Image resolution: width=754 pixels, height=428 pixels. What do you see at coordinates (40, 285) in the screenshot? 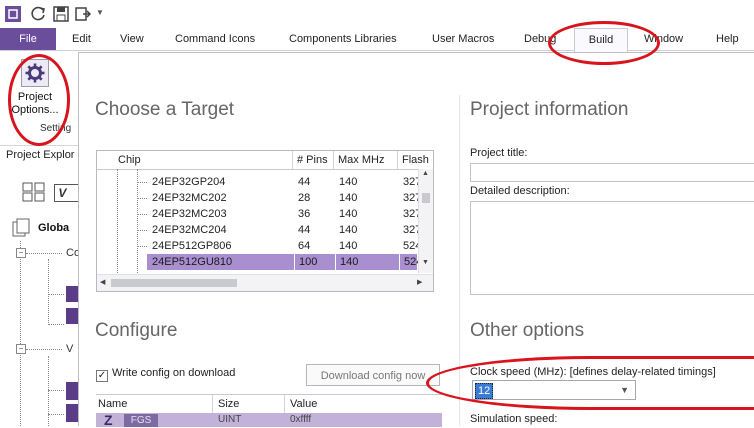
I see `project-explorer: Project Explor V Globa − Co − V` at bounding box center [40, 285].